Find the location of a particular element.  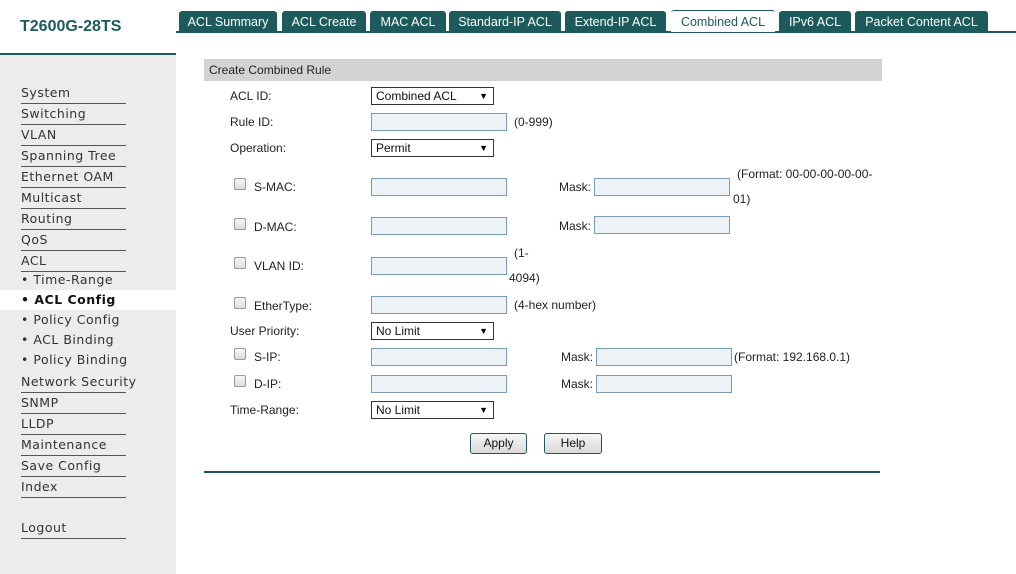

smac-input is located at coordinates (439, 187).